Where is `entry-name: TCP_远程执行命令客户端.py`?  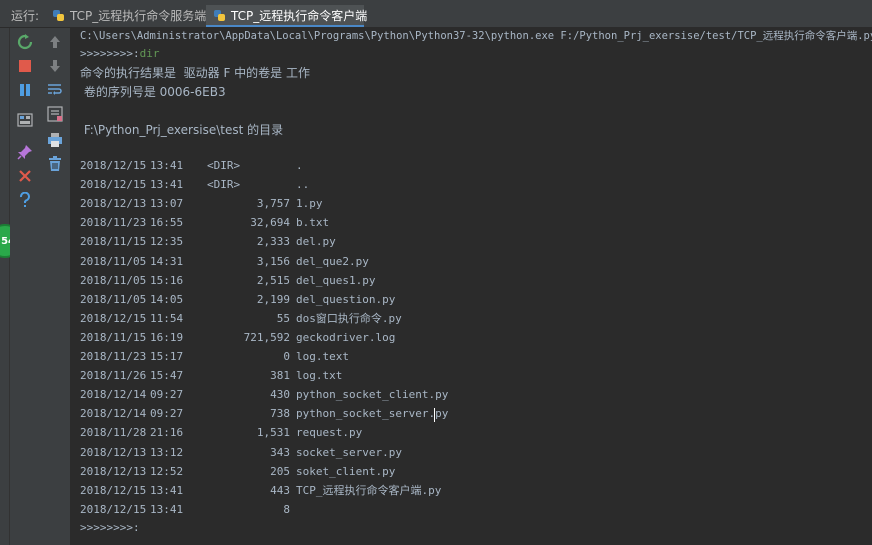
entry-name: TCP_远程执行命令客户端.py is located at coordinates (369, 490).